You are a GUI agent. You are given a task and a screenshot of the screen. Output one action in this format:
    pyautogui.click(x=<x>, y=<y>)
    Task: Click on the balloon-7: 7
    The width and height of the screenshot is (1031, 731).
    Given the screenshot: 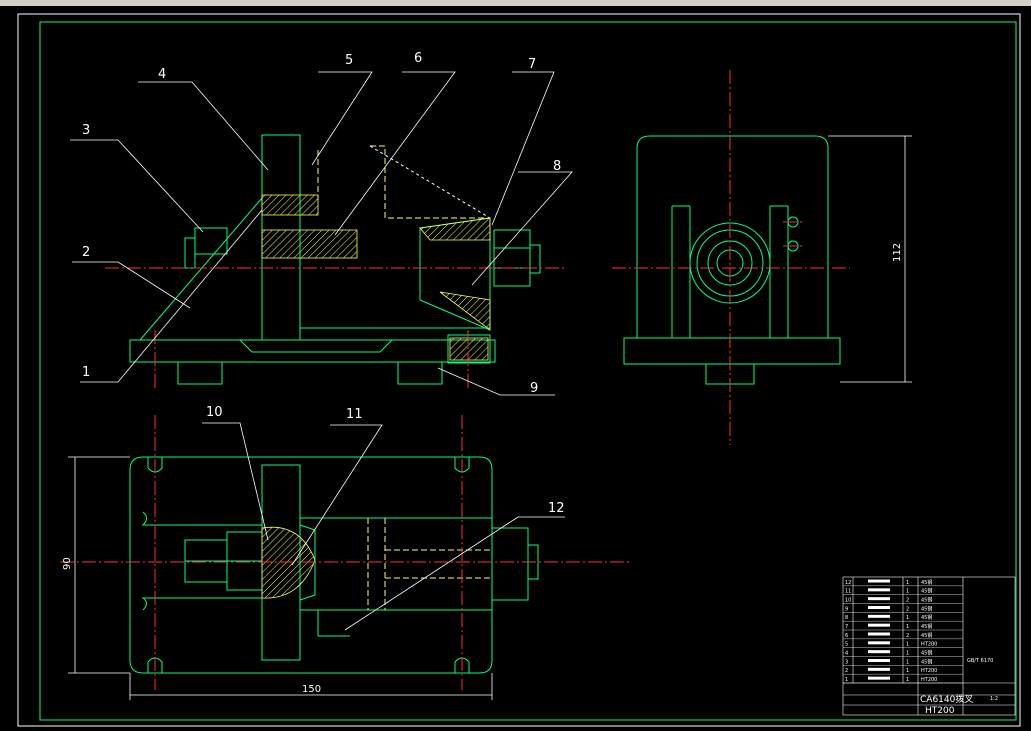 What is the action you would take?
    pyautogui.click(x=532, y=64)
    